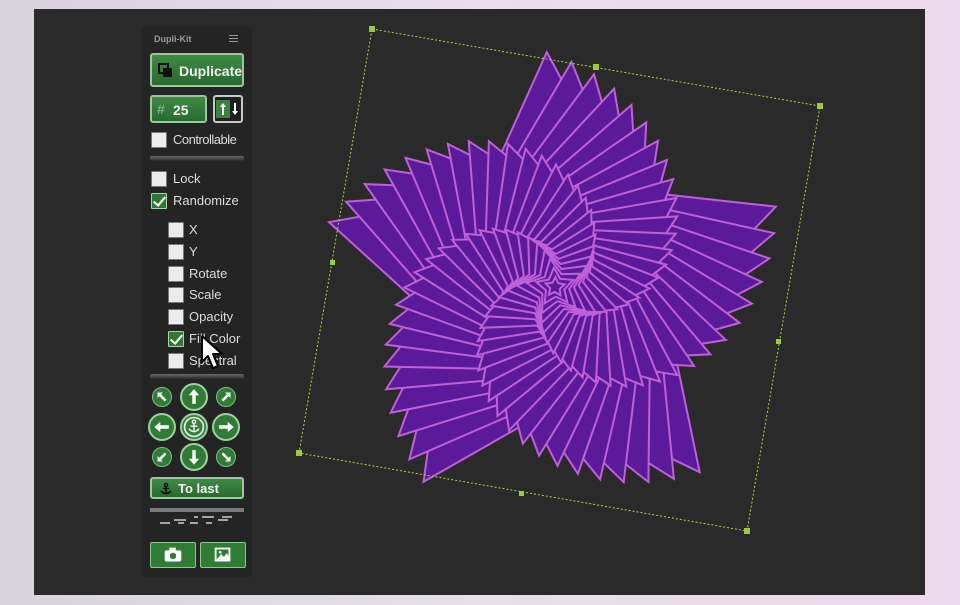  I want to click on image-export-button, so click(223, 555).